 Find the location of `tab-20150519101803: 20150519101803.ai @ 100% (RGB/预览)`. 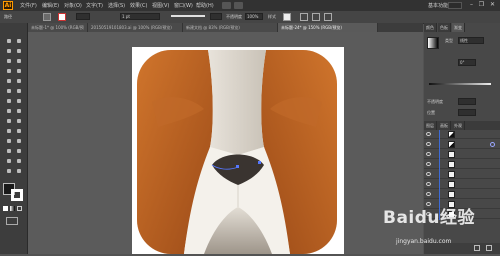

tab-20150519101803: 20150519101803.ai @ 100% (RGB/预览) is located at coordinates (135, 27).